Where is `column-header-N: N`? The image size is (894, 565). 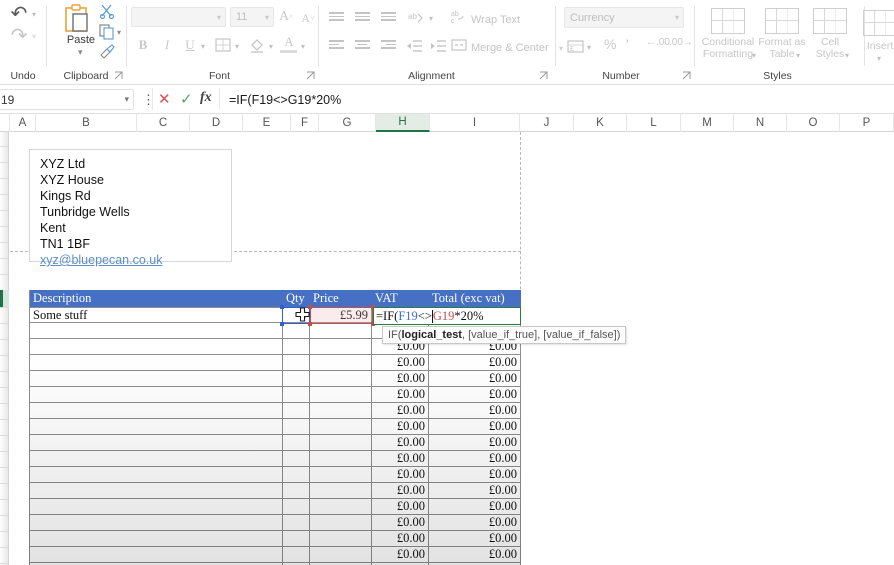
column-header-N: N is located at coordinates (760, 123).